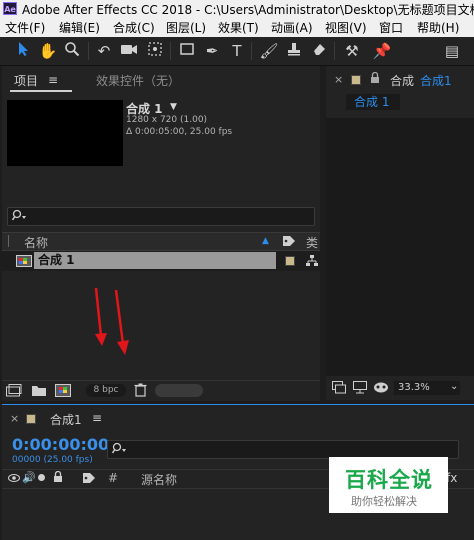 Image resolution: width=474 pixels, height=540 pixels. I want to click on hand-tool-icon: ✋, so click(48, 51).